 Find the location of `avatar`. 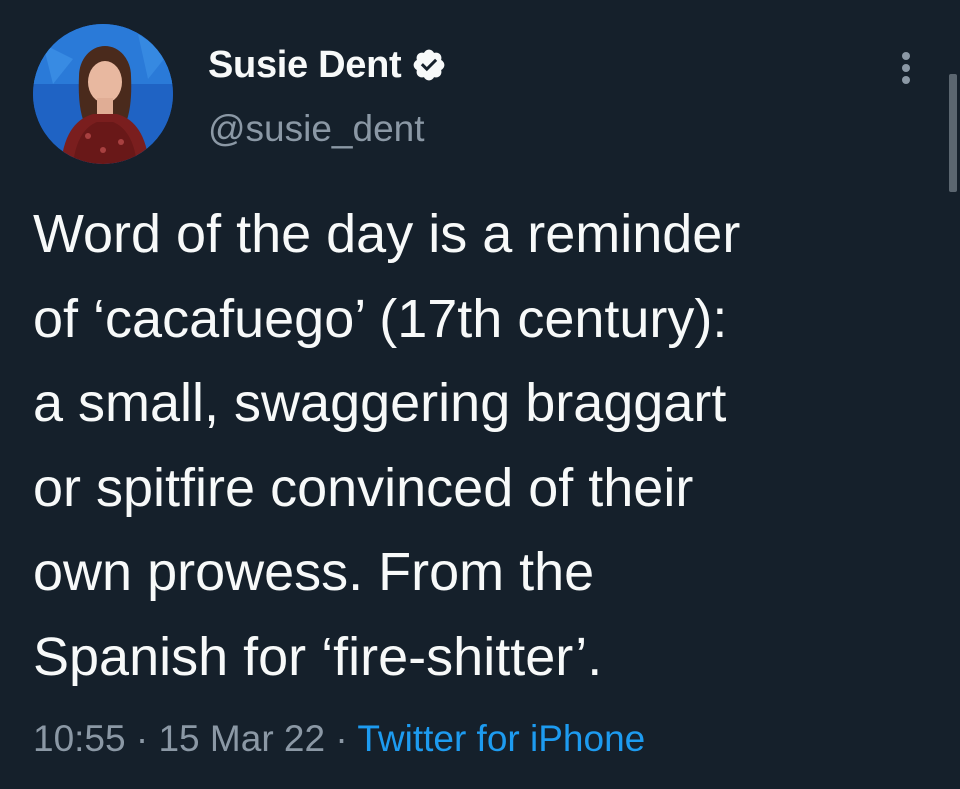

avatar is located at coordinates (103, 94).